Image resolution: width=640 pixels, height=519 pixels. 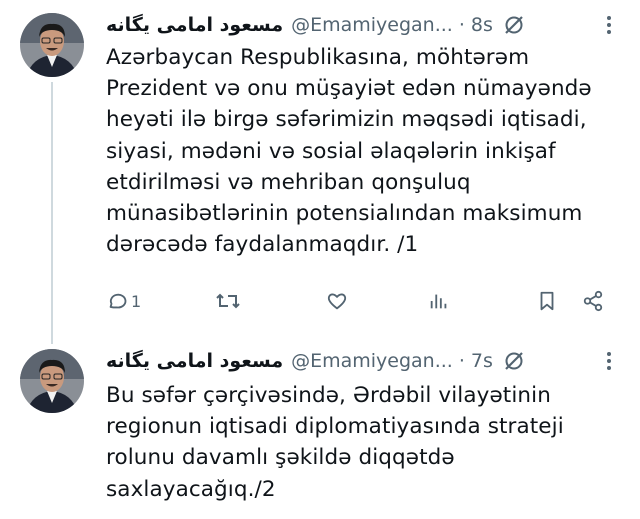 I want to click on reply-icon, so click(x=118, y=301).